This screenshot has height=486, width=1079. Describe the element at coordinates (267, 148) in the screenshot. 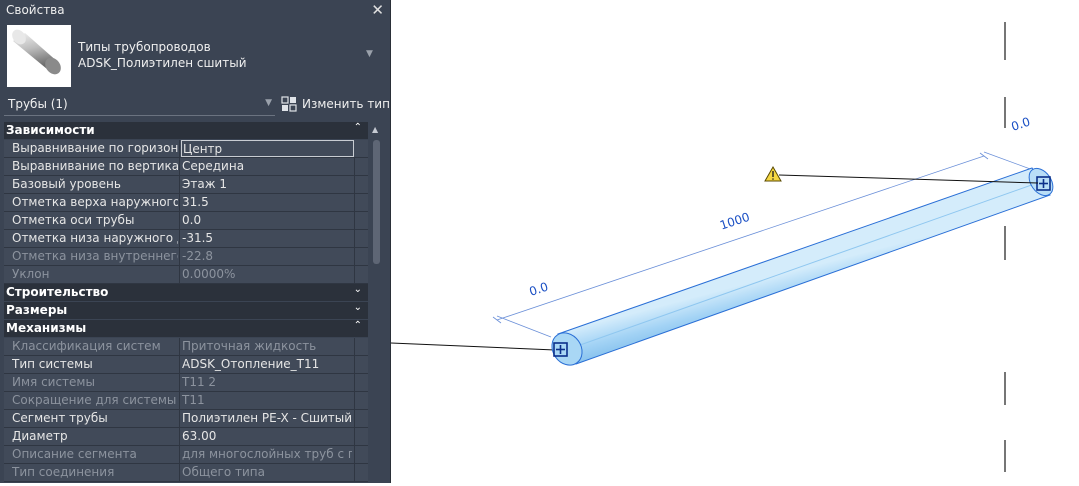

I see `property-value-field: Центр` at that location.